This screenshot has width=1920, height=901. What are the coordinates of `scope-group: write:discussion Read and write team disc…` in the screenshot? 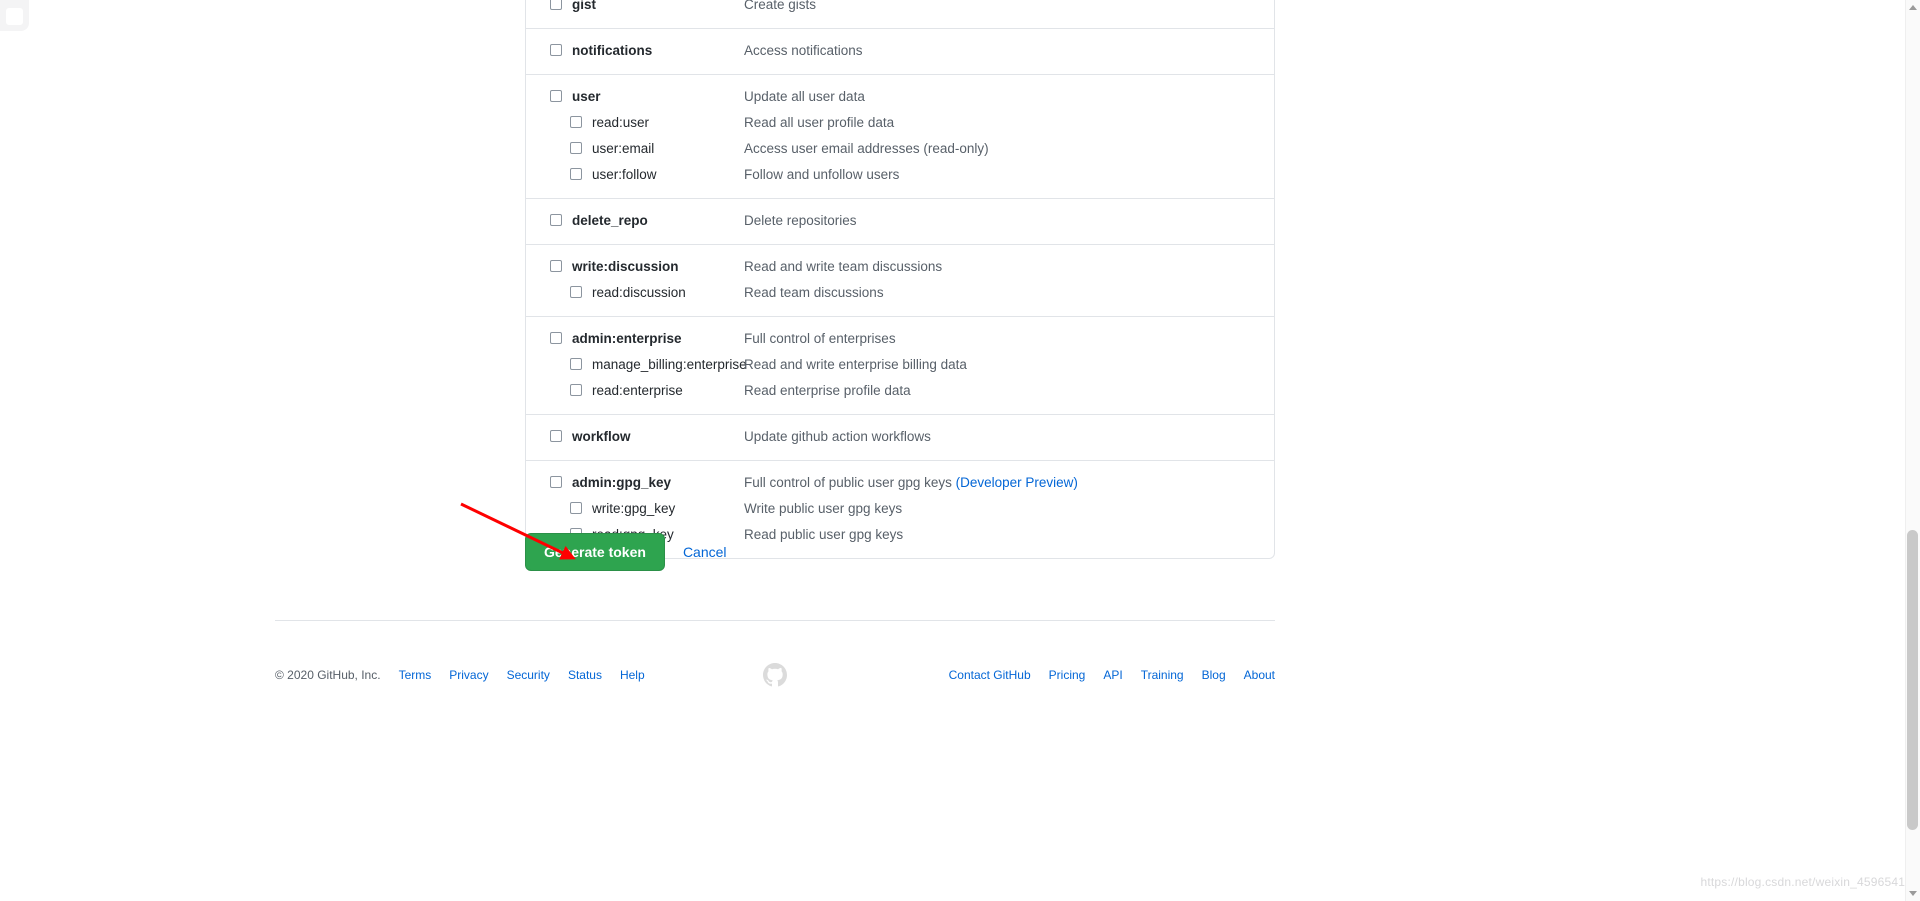 It's located at (900, 281).